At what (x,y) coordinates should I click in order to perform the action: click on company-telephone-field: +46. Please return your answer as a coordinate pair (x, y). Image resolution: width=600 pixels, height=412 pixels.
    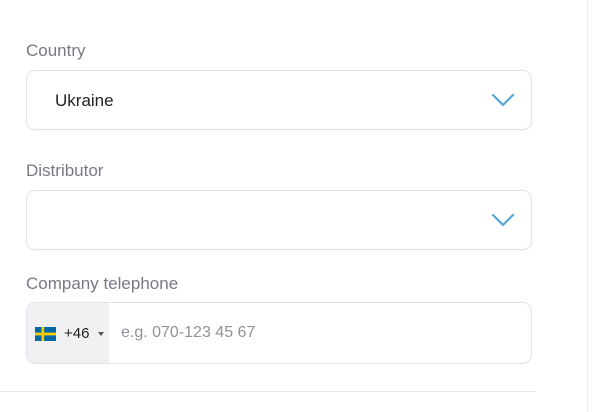
    Looking at the image, I should click on (279, 333).